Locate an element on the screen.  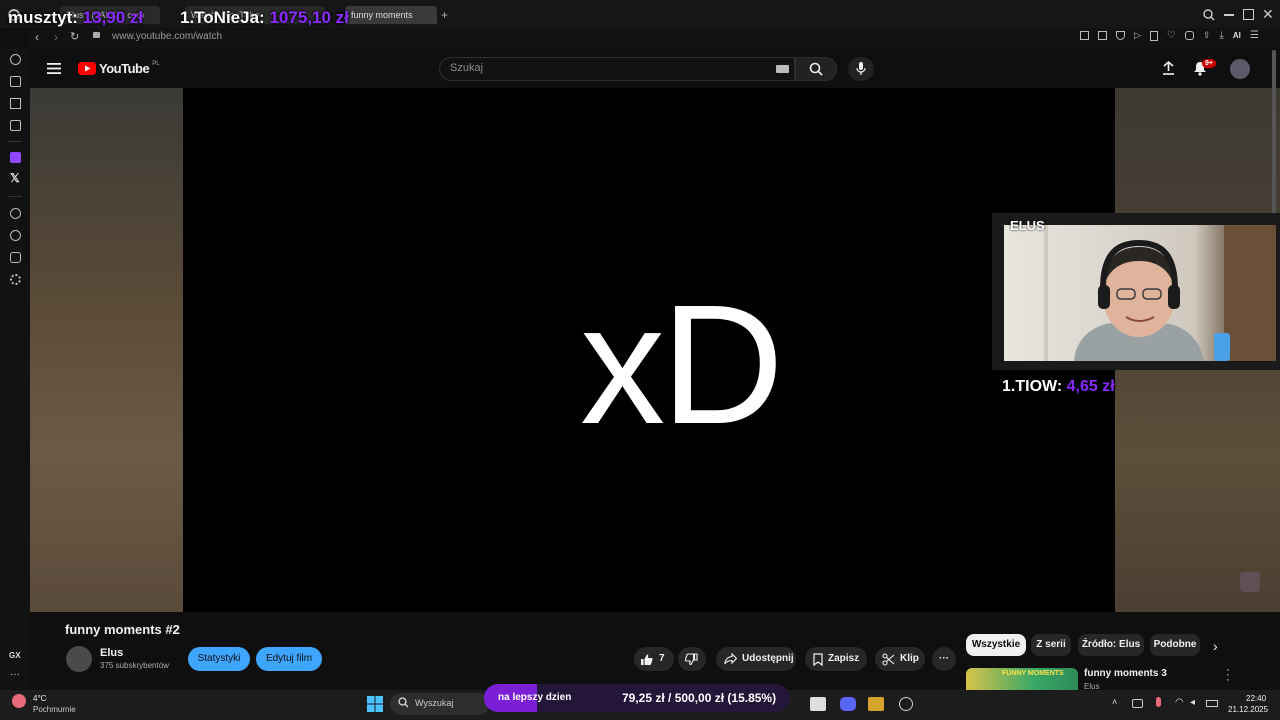
back-icon: ‹ is located at coordinates (37, 37).